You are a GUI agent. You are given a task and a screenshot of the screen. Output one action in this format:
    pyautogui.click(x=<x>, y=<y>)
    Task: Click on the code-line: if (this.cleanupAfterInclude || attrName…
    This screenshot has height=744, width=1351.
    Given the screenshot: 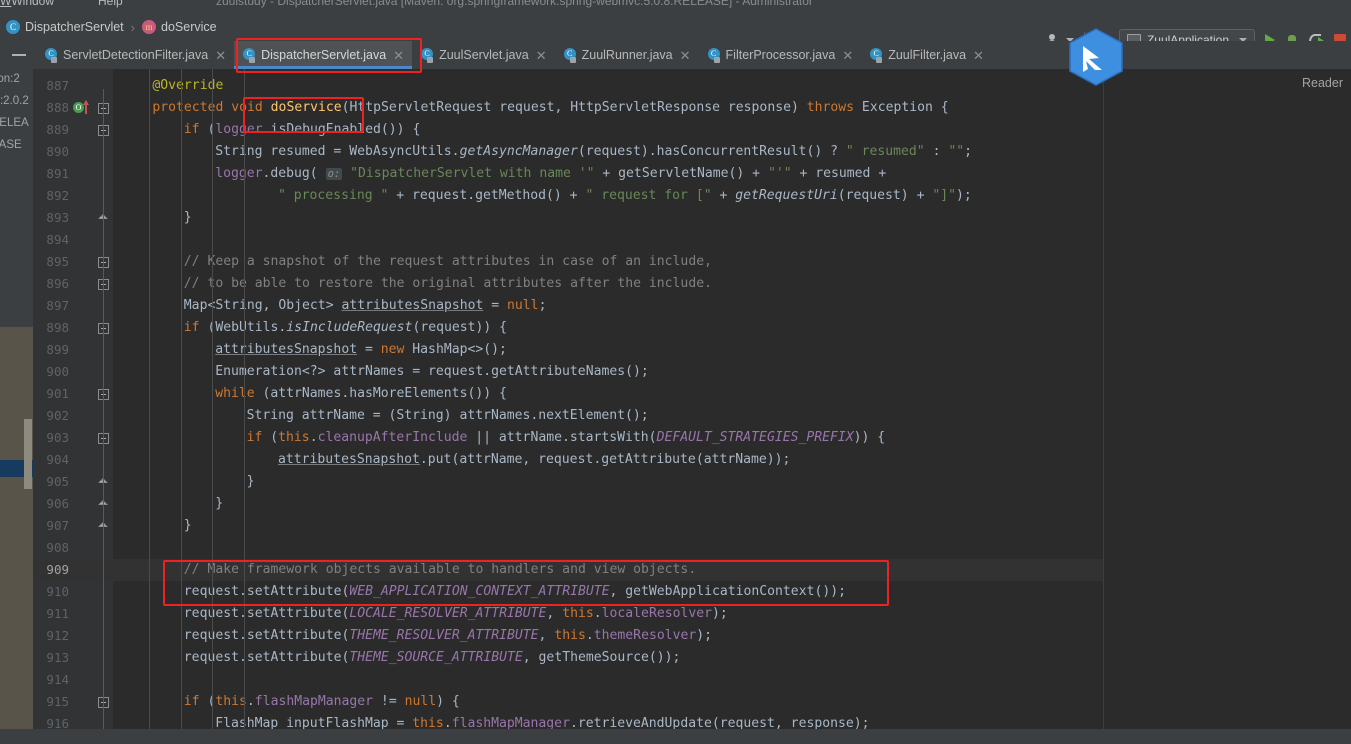 What is the action you would take?
    pyautogui.click(x=499, y=438)
    